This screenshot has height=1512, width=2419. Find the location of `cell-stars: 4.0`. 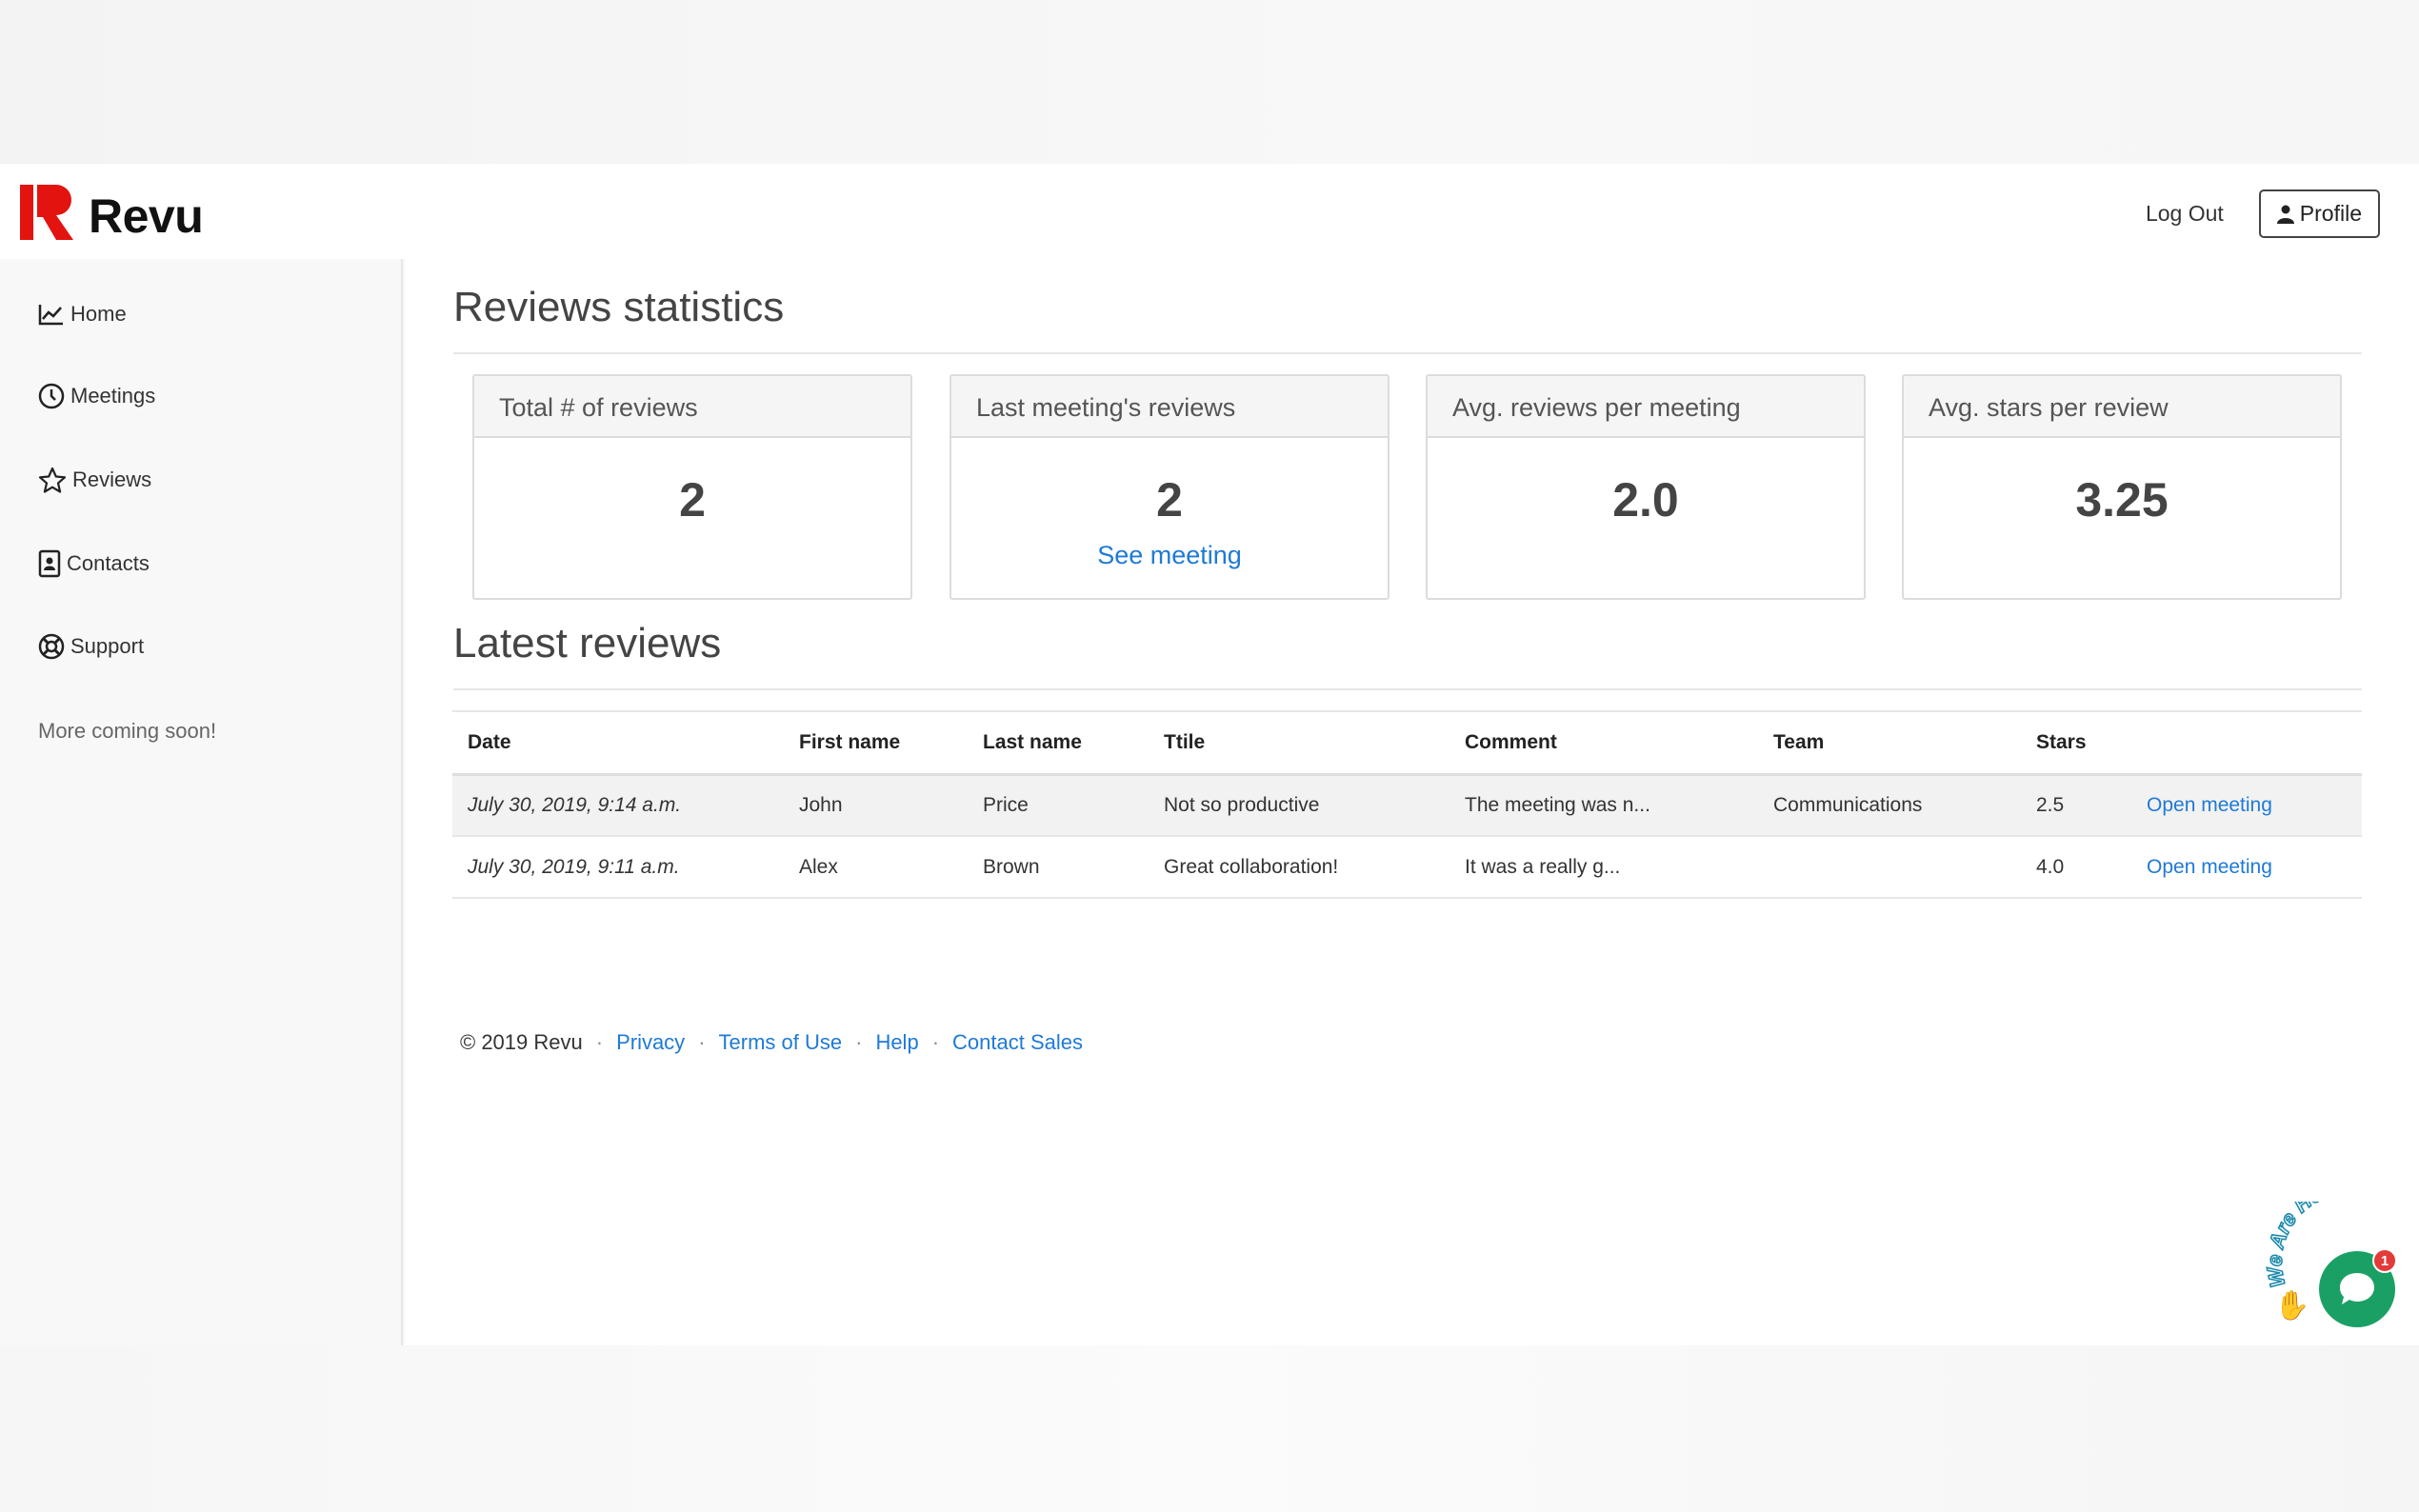

cell-stars: 4.0 is located at coordinates (2076, 867).